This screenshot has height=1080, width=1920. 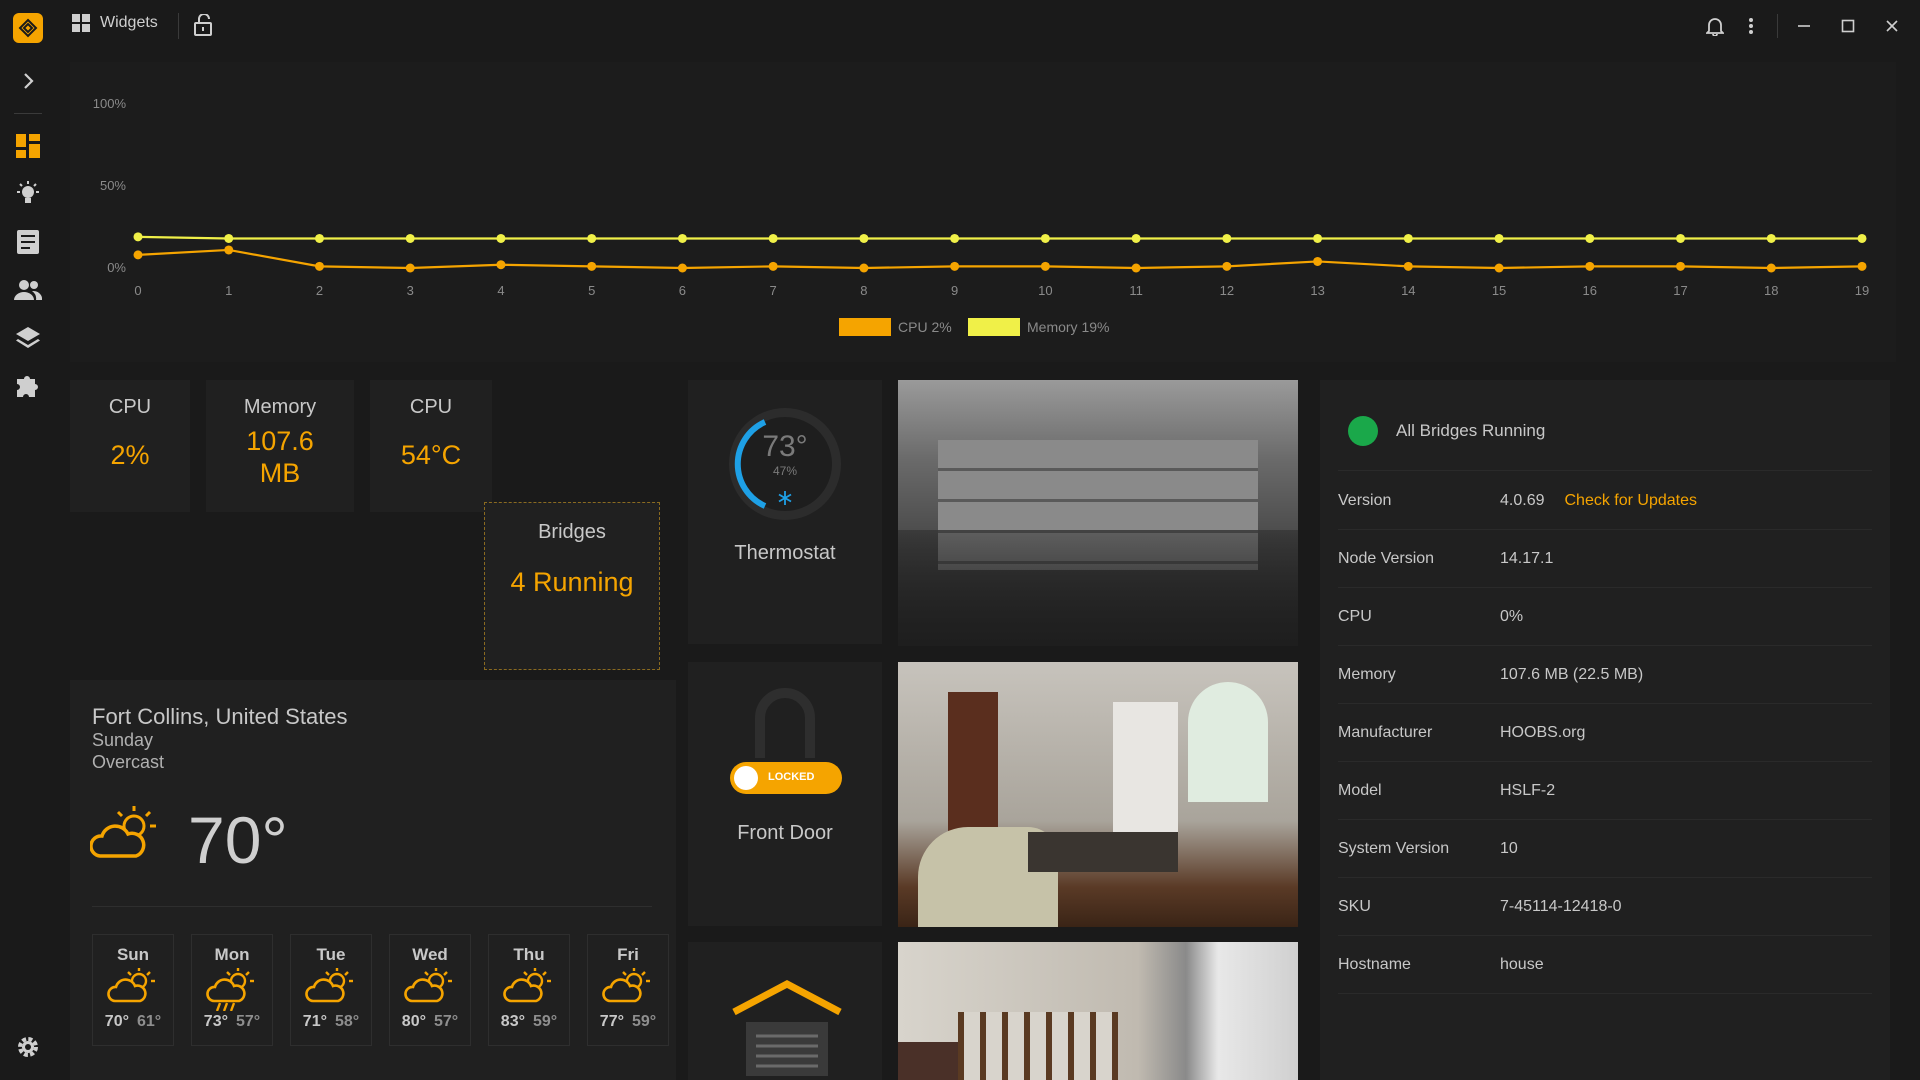 What do you see at coordinates (410, 290) in the screenshot?
I see `x-tick-label: 3` at bounding box center [410, 290].